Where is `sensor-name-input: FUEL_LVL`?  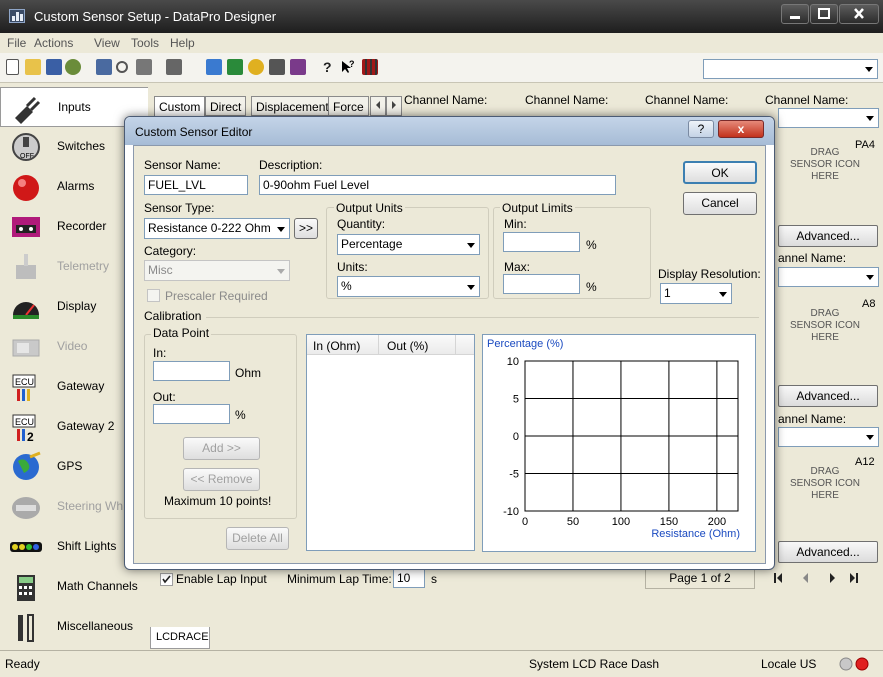
sensor-name-input: FUEL_LVL is located at coordinates (196, 185).